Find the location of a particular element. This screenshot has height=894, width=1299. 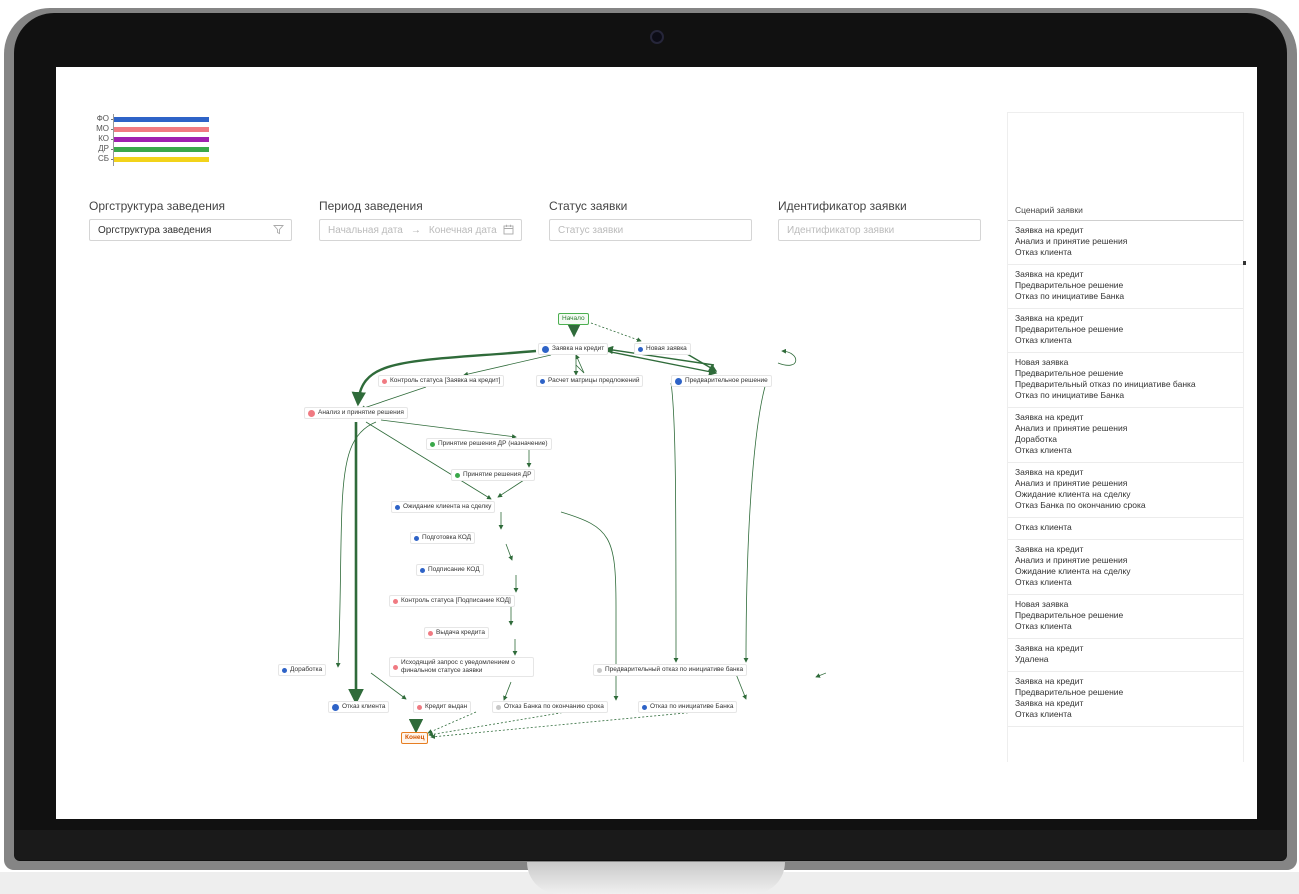

node-preliminary-decision: Предварительное решение is located at coordinates (721, 381).